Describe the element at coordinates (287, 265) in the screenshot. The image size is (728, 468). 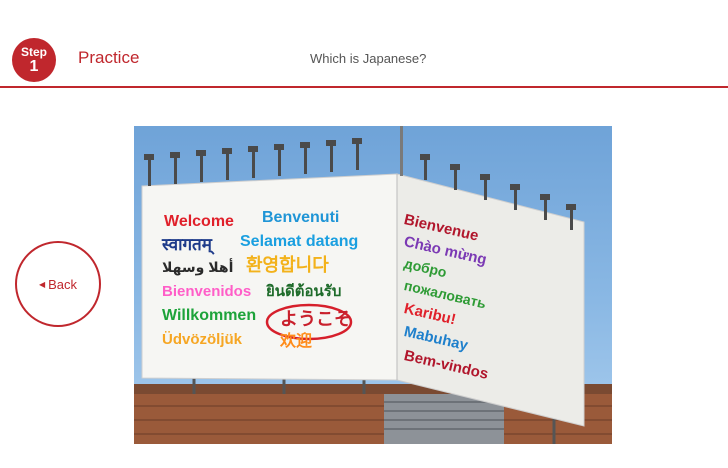
I see `billboard-word: 환영합니다` at that location.